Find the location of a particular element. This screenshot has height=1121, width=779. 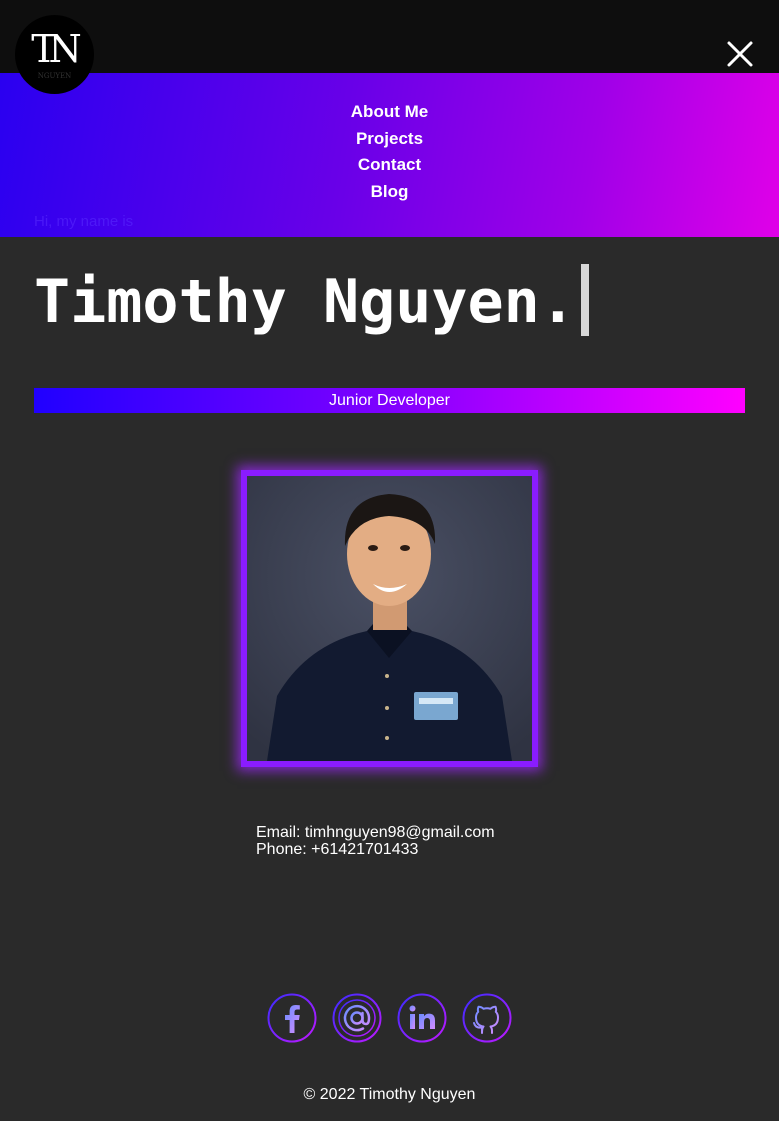

footer-copyright: © 2022 Timothy Nguyen is located at coordinates (389, 1094).